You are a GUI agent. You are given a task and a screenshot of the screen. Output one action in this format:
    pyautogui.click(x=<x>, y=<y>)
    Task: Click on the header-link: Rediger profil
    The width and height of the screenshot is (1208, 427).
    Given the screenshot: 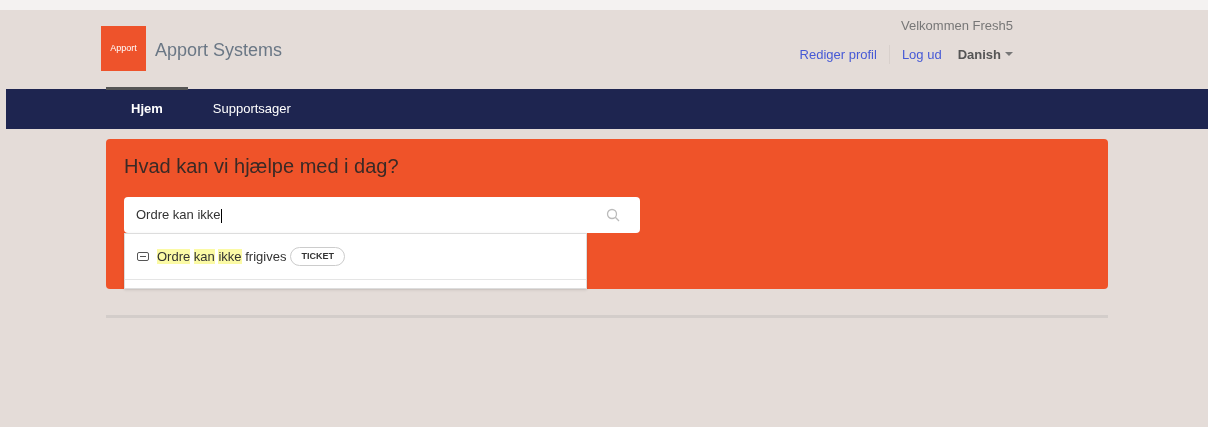 What is the action you would take?
    pyautogui.click(x=844, y=54)
    